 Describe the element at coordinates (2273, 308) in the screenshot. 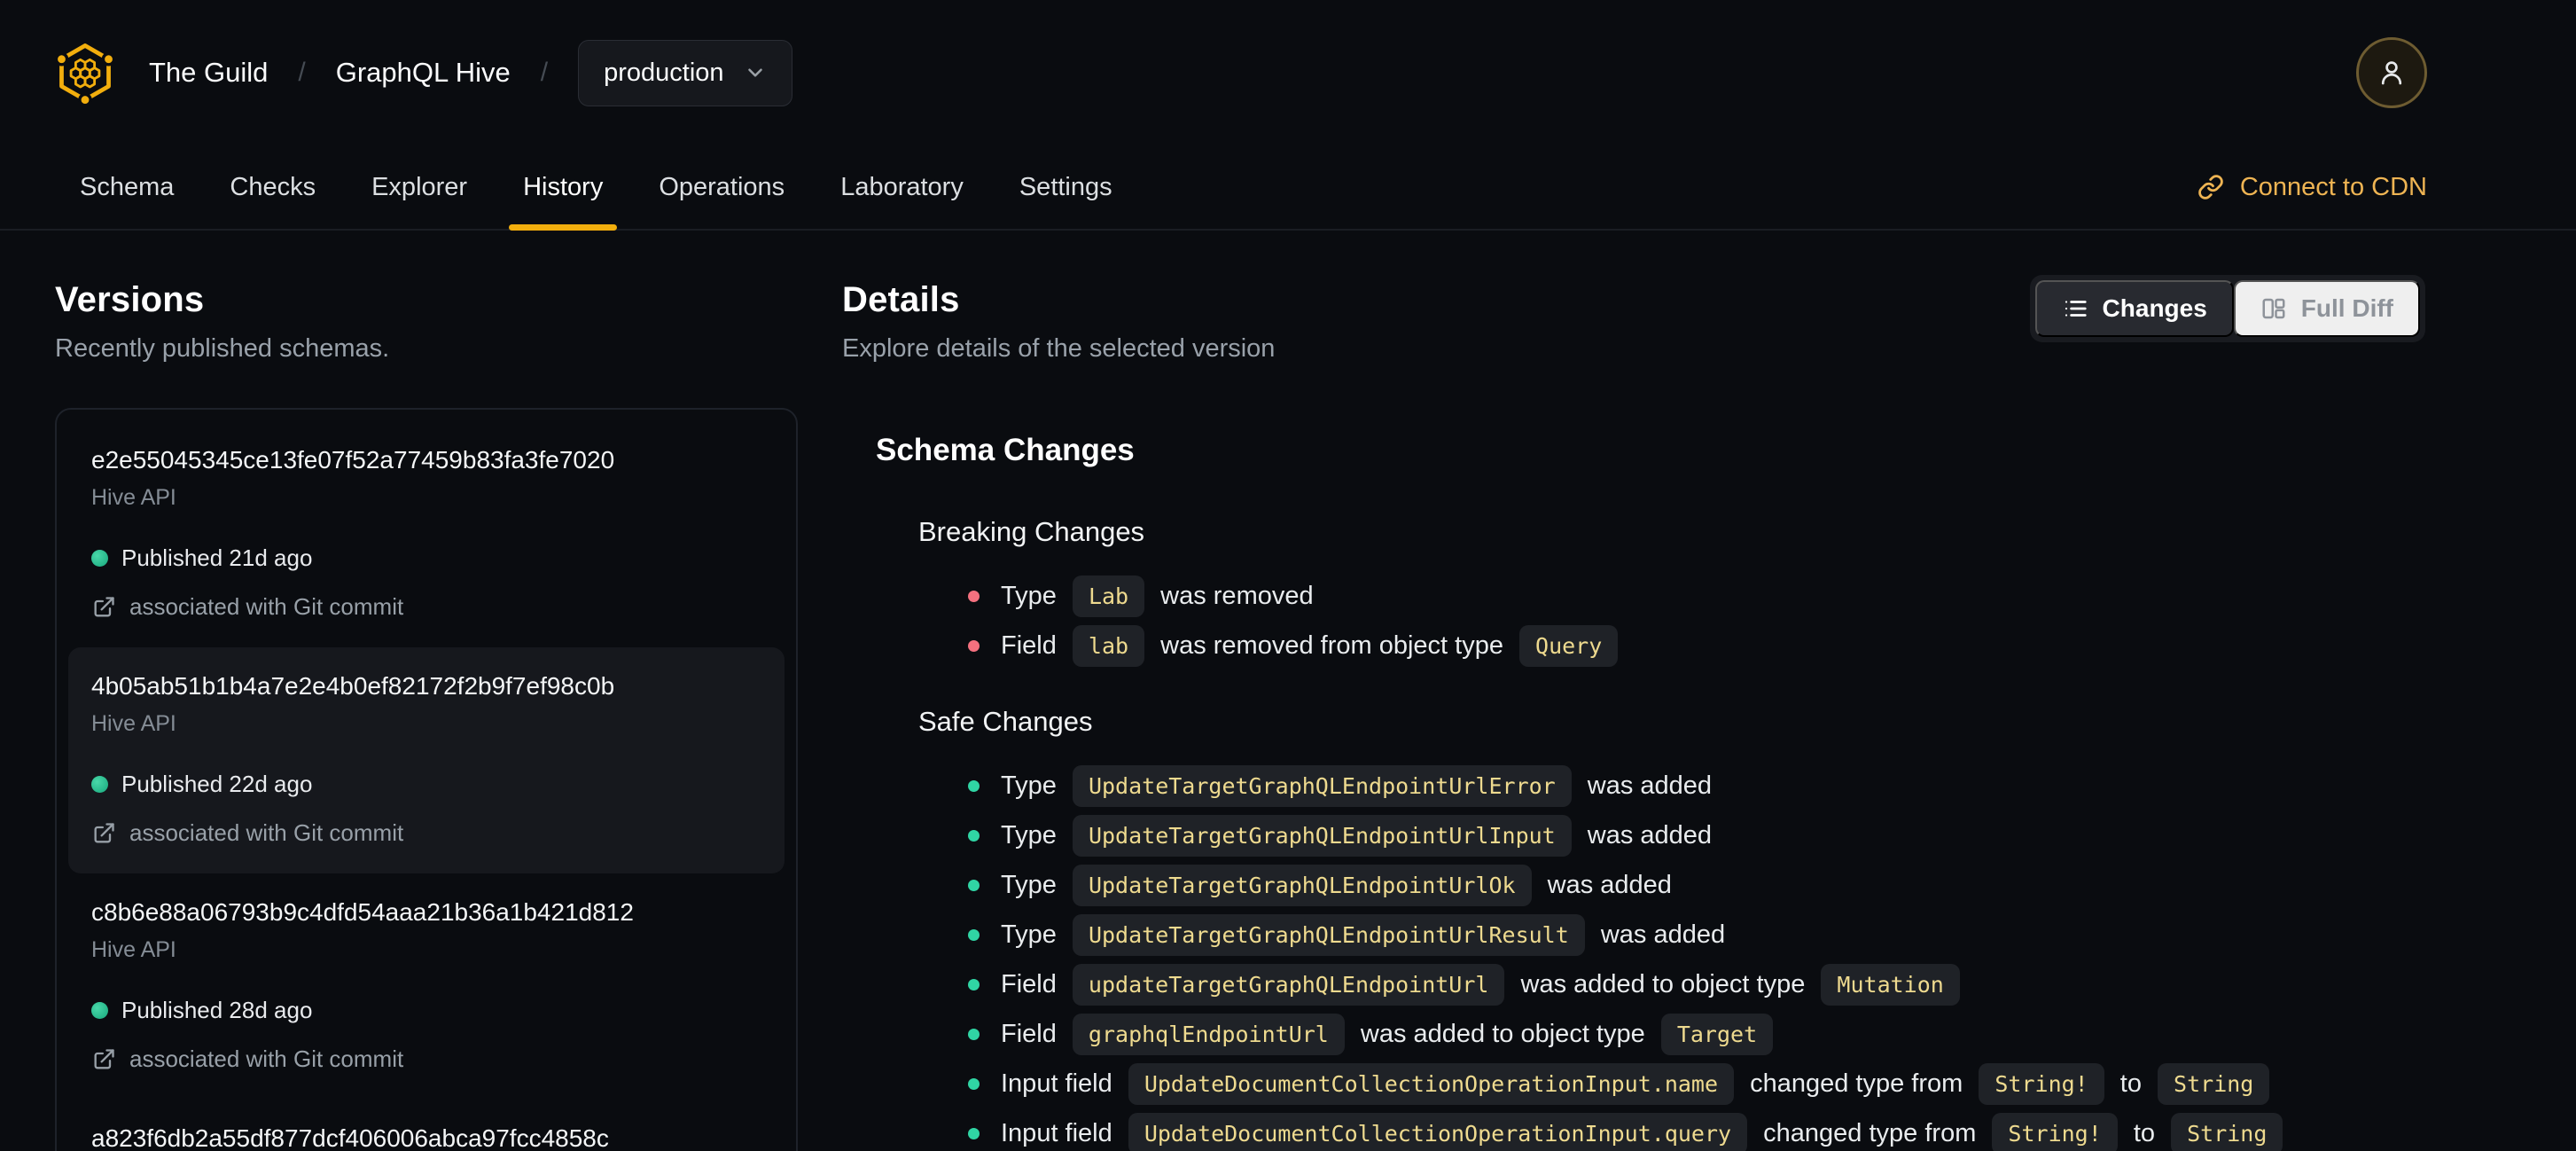

I see `split-diff-icon` at that location.